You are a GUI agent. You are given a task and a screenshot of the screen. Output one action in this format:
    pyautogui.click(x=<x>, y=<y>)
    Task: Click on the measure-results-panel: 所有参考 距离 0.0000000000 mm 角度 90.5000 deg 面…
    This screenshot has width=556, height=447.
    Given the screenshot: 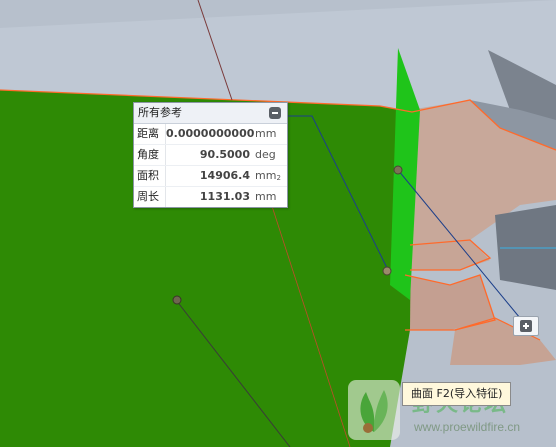 What is the action you would take?
    pyautogui.click(x=210, y=155)
    